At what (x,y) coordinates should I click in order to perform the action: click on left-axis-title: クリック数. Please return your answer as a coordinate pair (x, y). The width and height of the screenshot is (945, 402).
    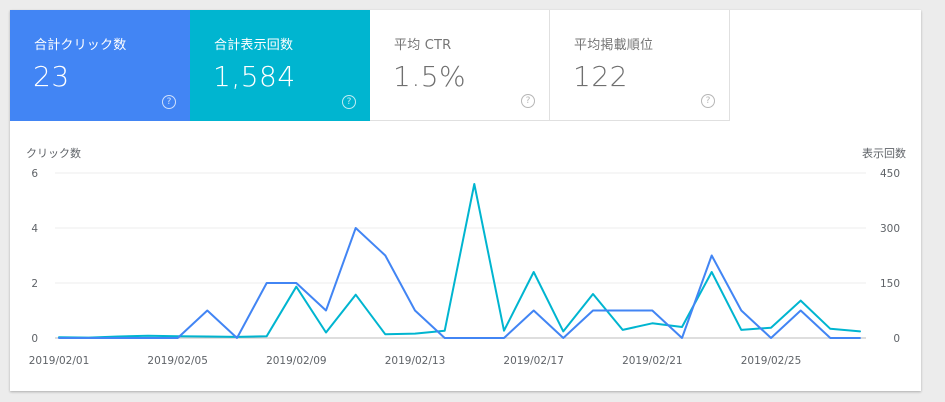
    Looking at the image, I should click on (53, 153).